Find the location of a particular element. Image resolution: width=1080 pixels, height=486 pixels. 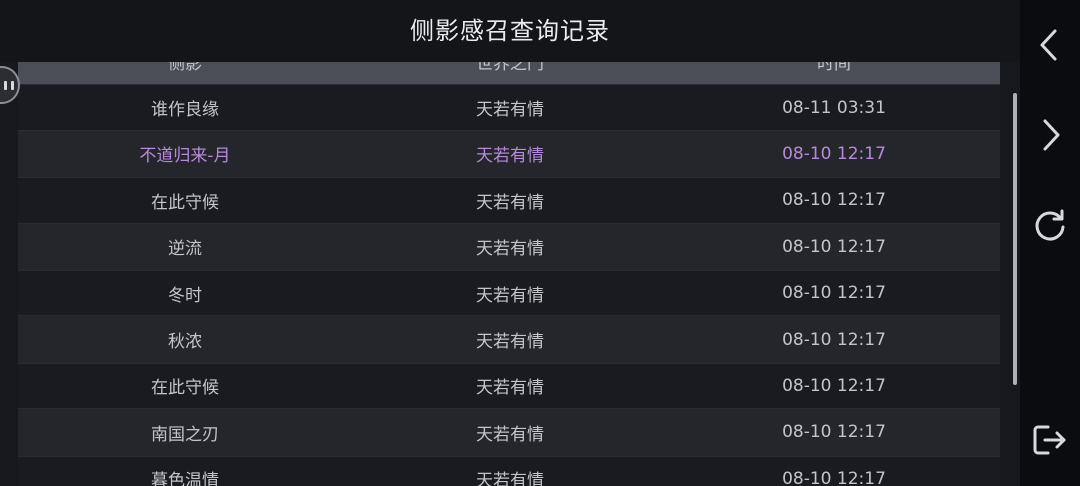

back-button is located at coordinates (1050, 45).